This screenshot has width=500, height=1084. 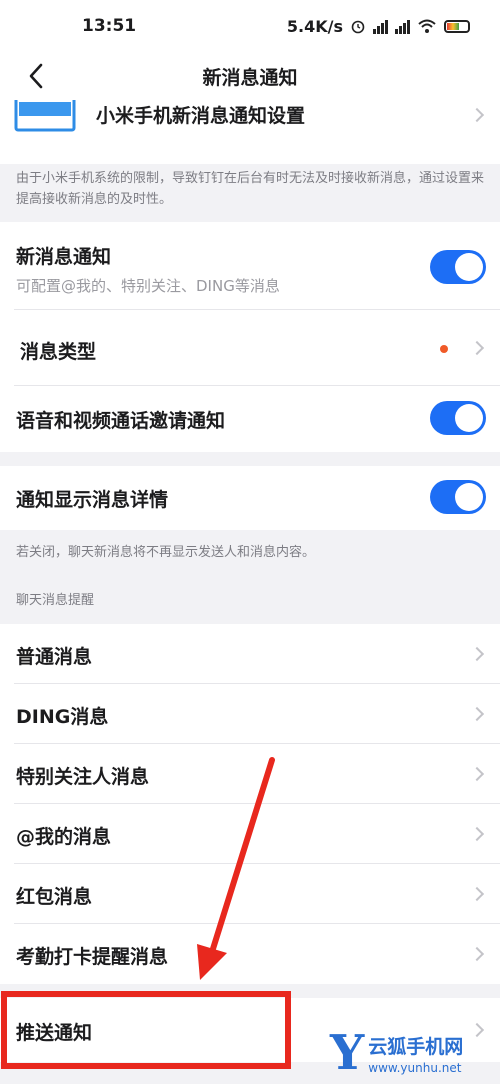 What do you see at coordinates (64, 257) in the screenshot?
I see `new-message-label: 新消息通知` at bounding box center [64, 257].